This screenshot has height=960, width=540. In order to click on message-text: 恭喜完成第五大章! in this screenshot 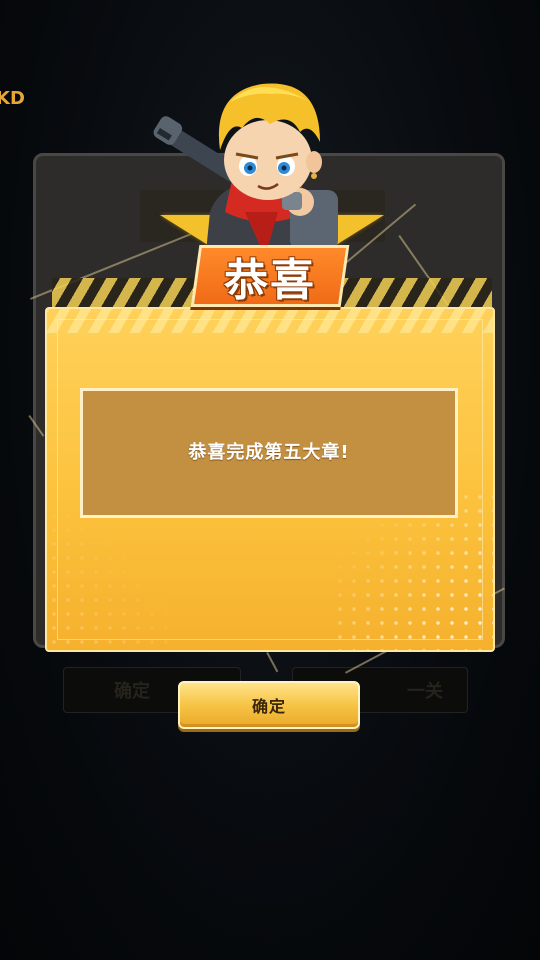, I will do `click(269, 452)`.